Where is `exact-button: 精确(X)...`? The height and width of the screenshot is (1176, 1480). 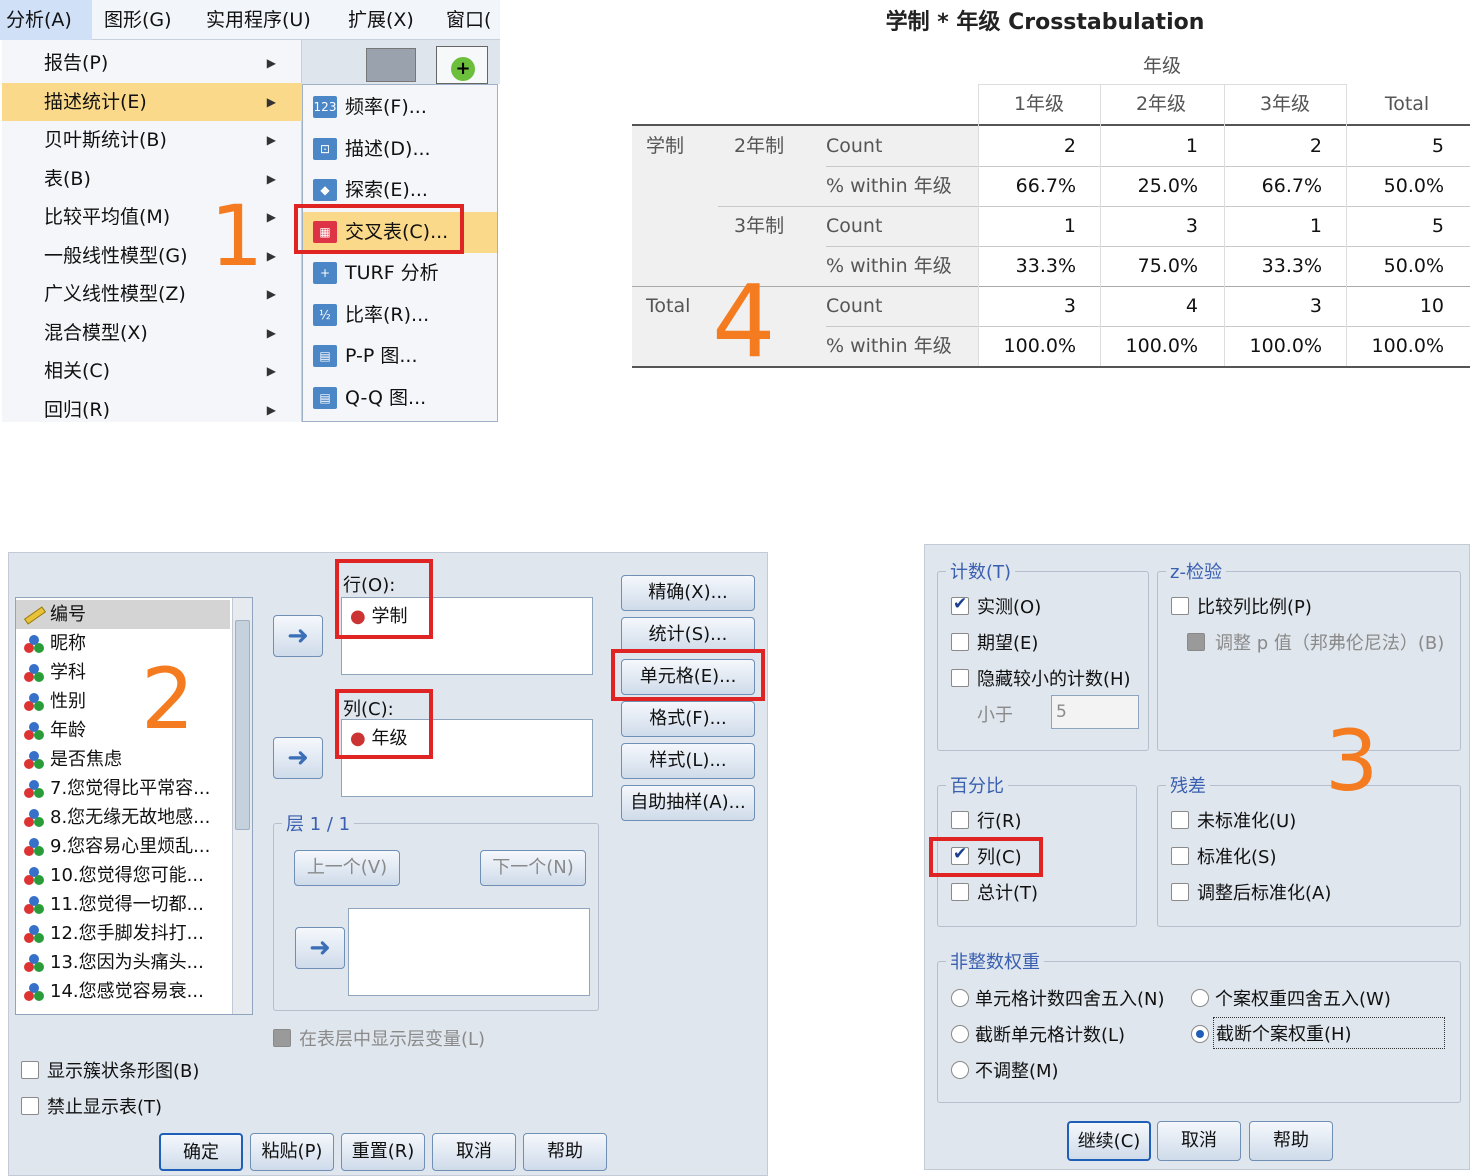 exact-button: 精确(X)... is located at coordinates (688, 593).